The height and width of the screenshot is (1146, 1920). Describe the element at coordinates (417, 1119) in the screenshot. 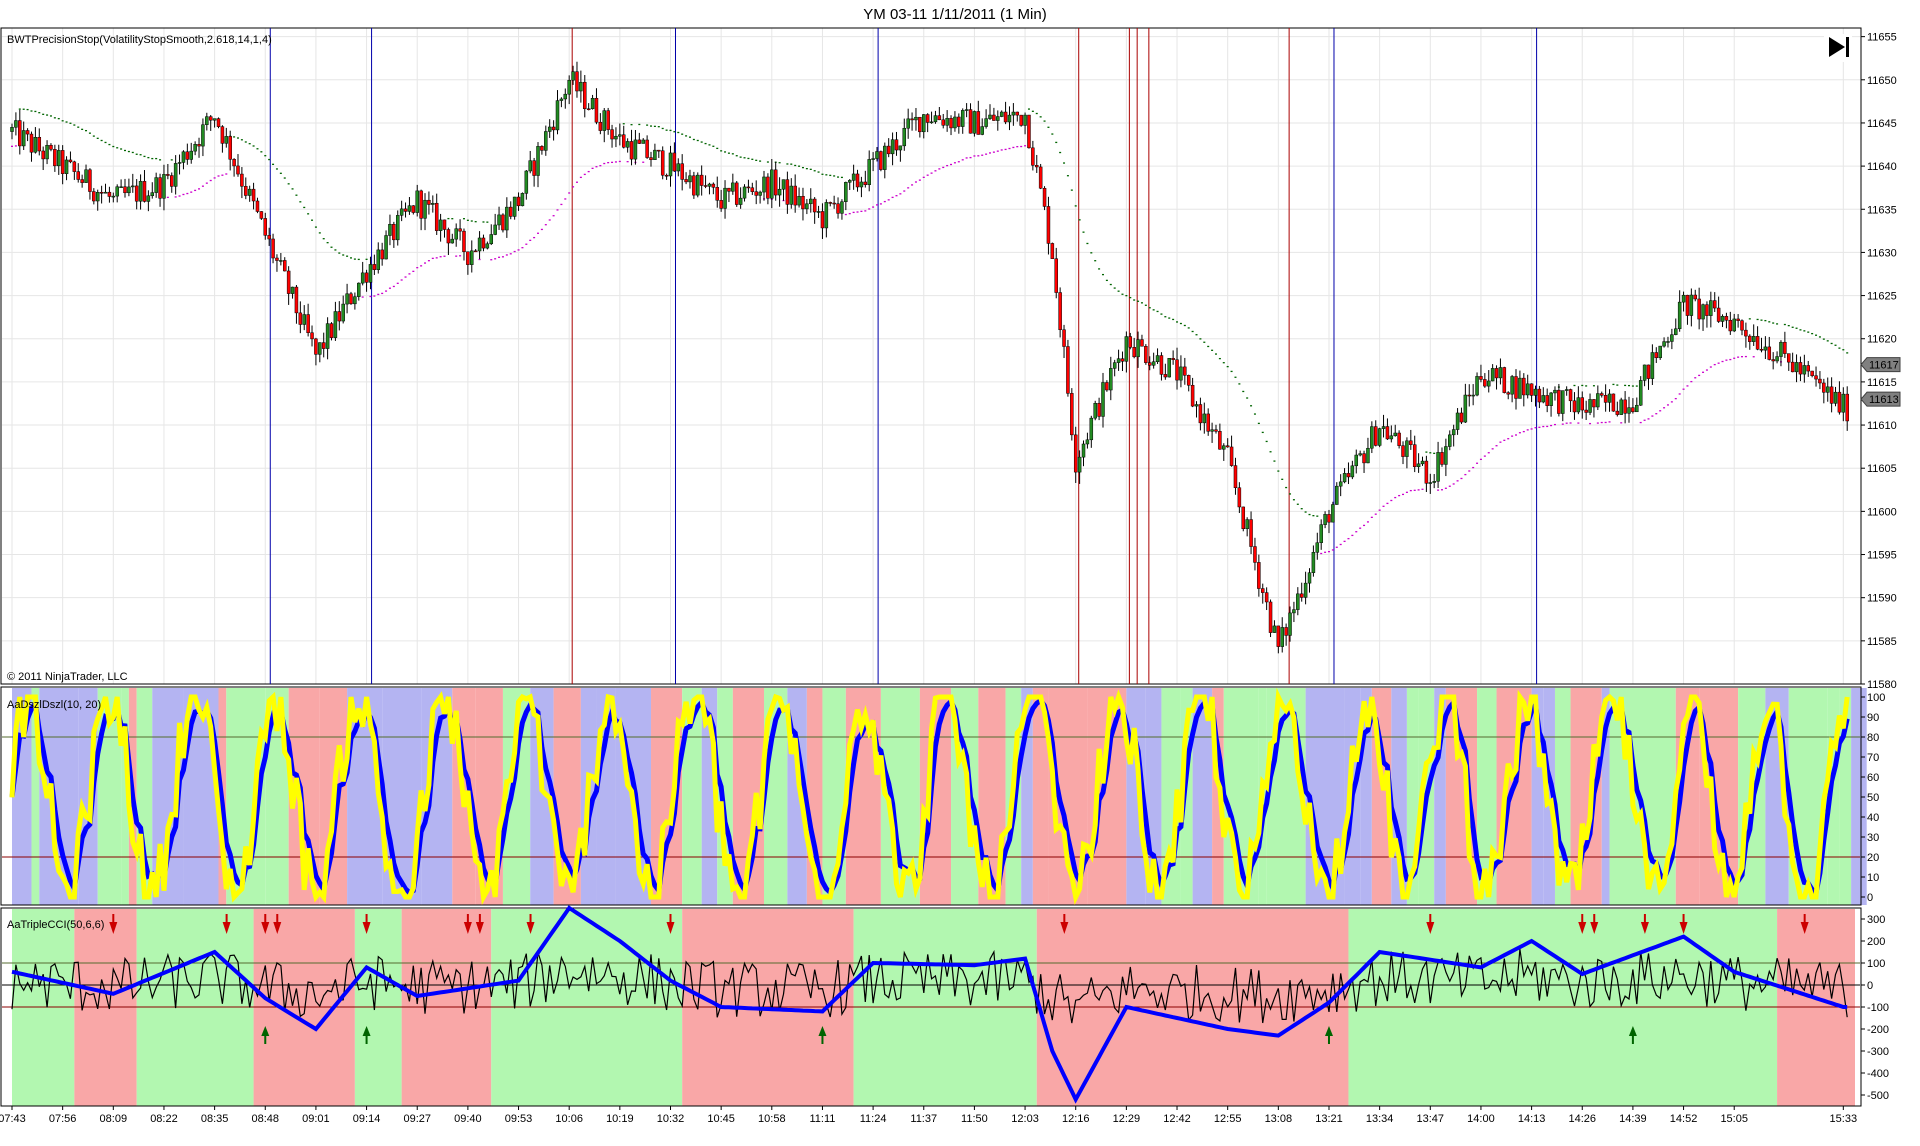

I see `x-tick-label: 09:27` at that location.